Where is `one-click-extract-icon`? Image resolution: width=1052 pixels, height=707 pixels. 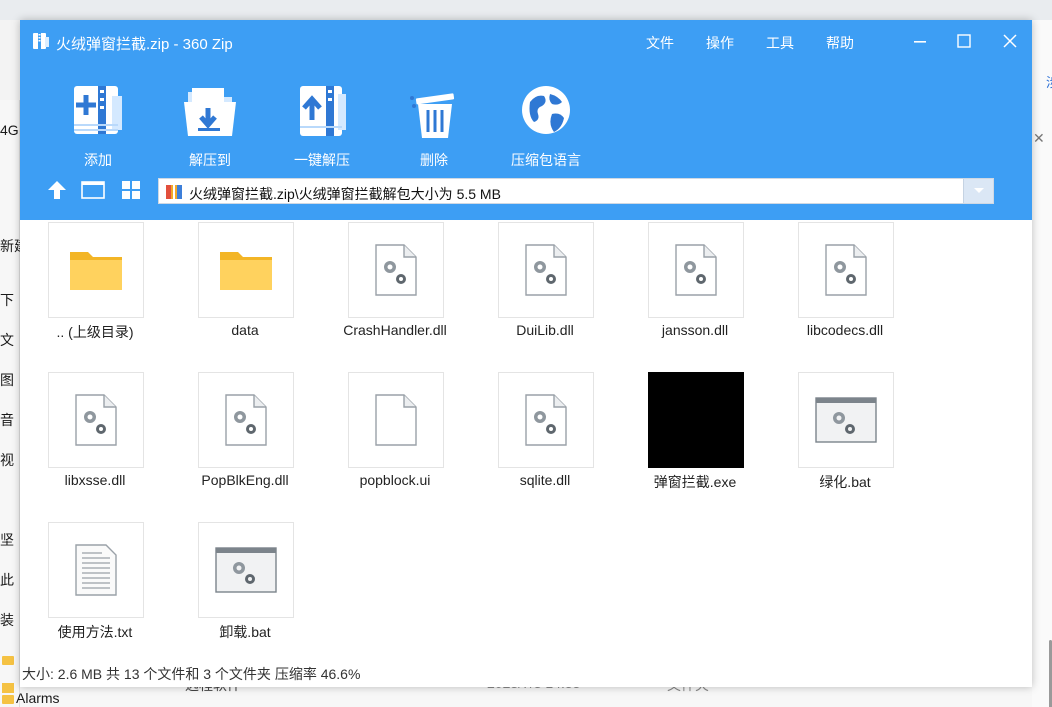
one-click-extract-icon is located at coordinates (323, 111).